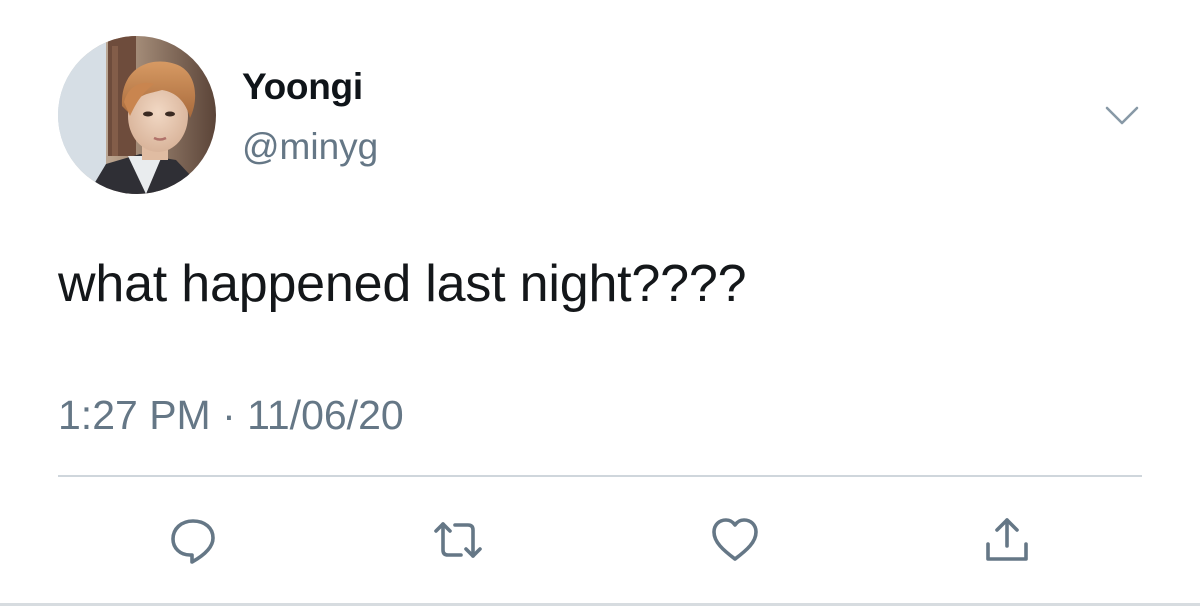 Image resolution: width=1200 pixels, height=606 pixels. I want to click on user-handle: @minyg, so click(310, 147).